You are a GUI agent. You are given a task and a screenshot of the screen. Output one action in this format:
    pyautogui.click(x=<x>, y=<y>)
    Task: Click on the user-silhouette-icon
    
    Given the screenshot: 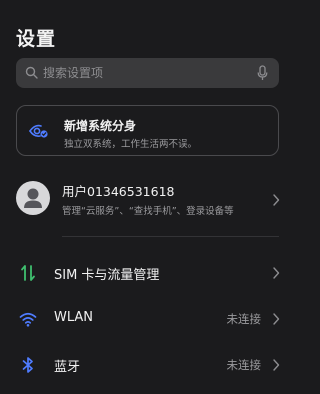 What is the action you would take?
    pyautogui.click(x=33, y=198)
    